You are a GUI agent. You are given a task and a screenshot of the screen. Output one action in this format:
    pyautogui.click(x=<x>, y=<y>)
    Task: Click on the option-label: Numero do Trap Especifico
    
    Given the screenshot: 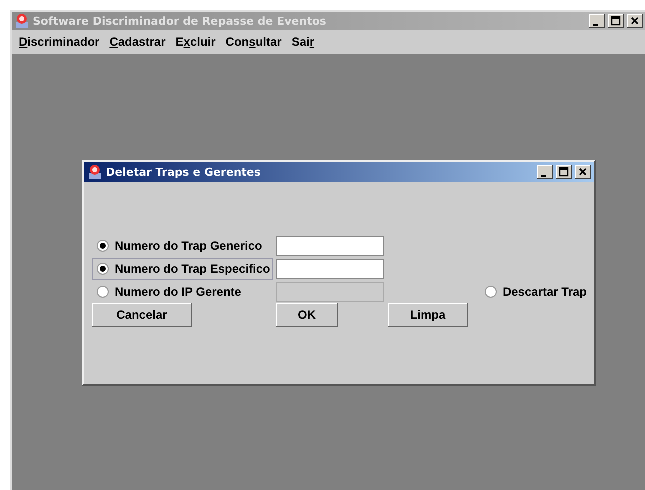 What is the action you would take?
    pyautogui.click(x=192, y=269)
    